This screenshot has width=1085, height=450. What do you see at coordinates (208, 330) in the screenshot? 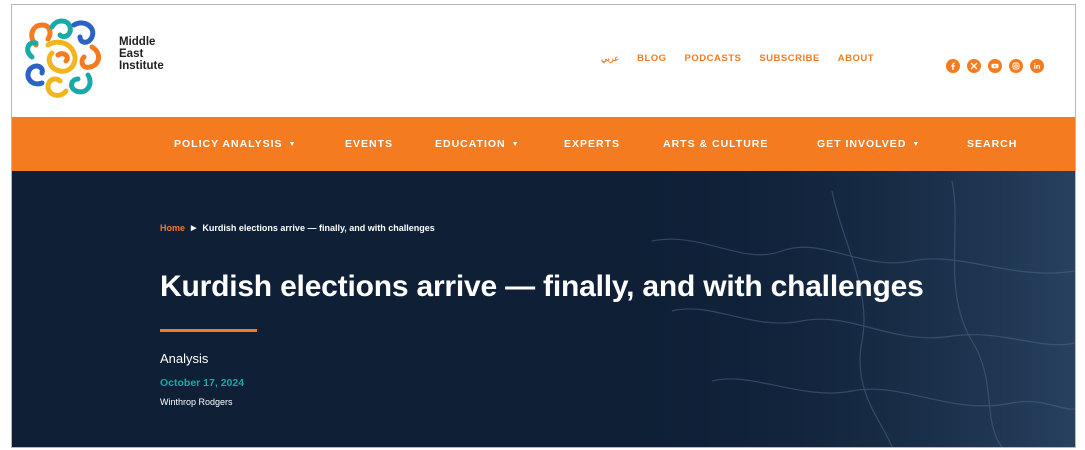
I see `title-underline` at bounding box center [208, 330].